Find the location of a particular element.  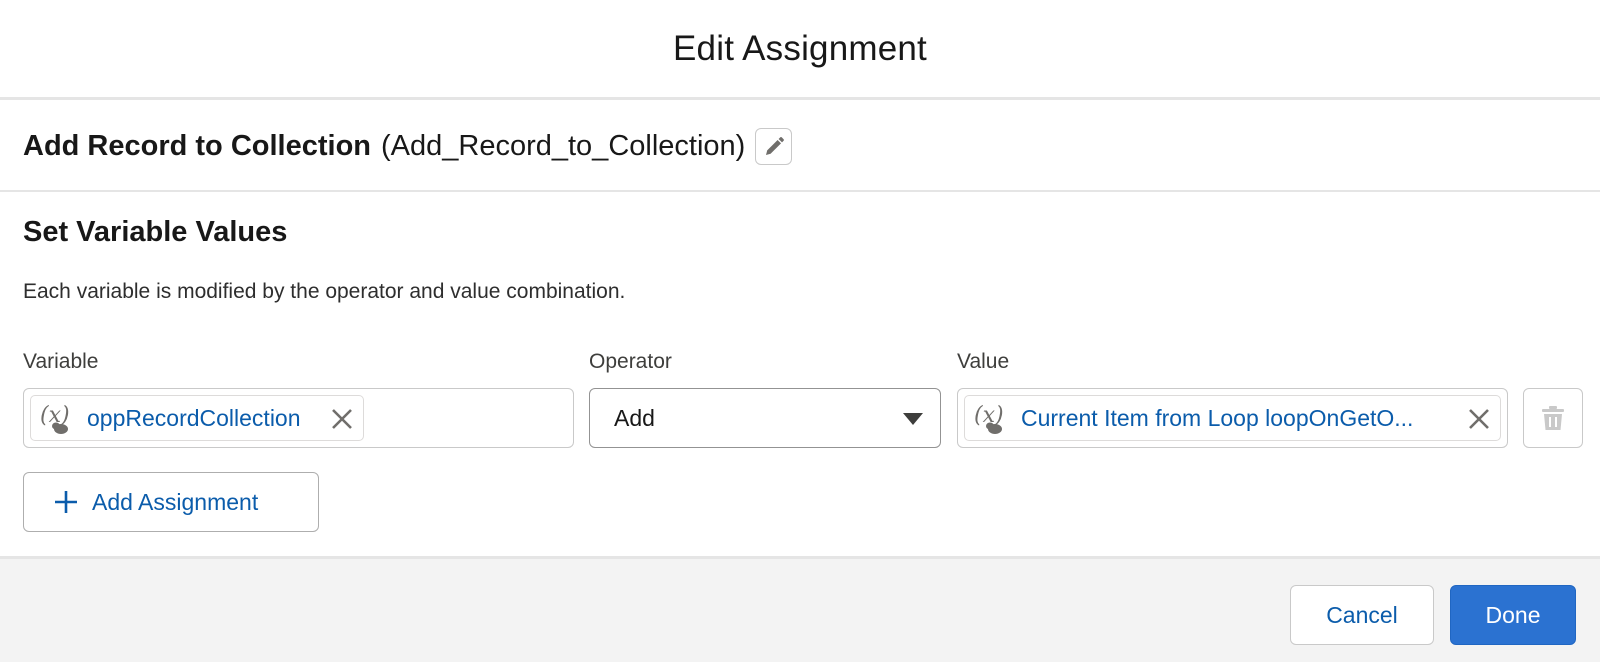

operator-selected-value: Add is located at coordinates (634, 417).